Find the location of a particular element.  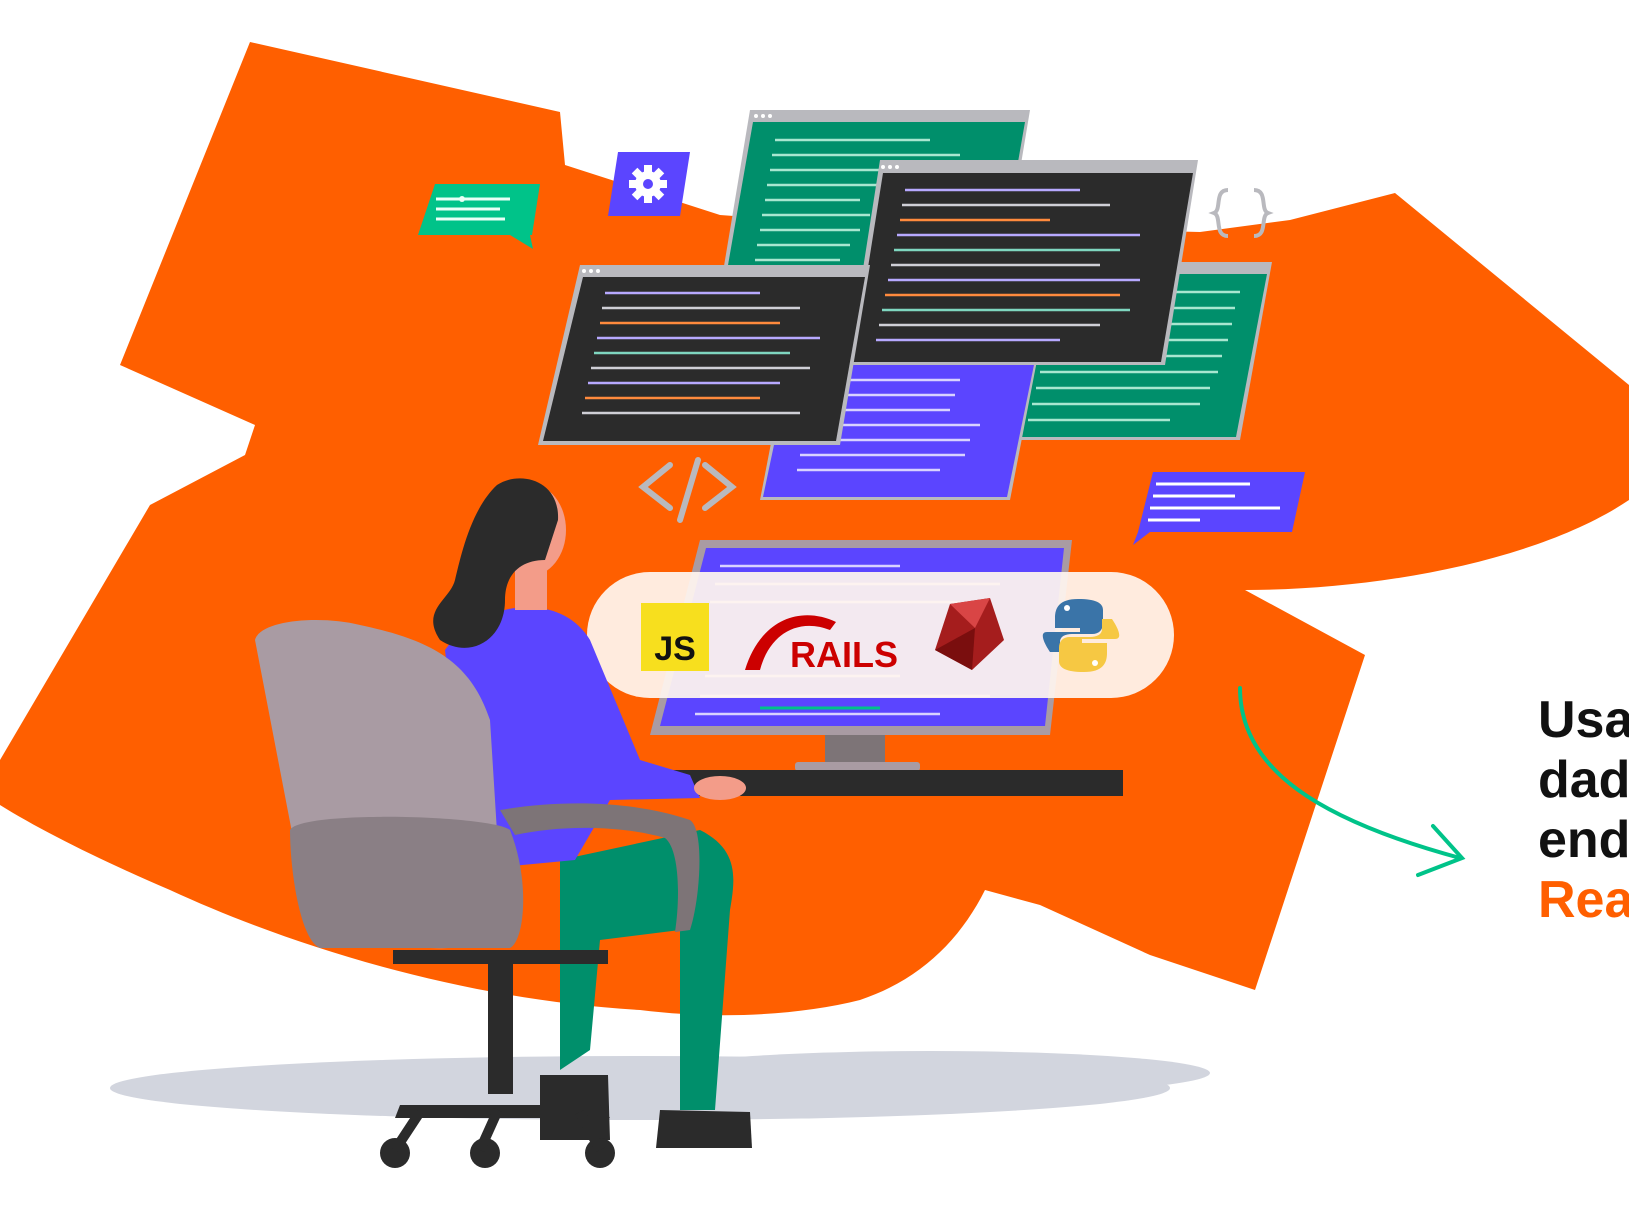

headline-line-4: Rea is located at coordinates (1583, 900).